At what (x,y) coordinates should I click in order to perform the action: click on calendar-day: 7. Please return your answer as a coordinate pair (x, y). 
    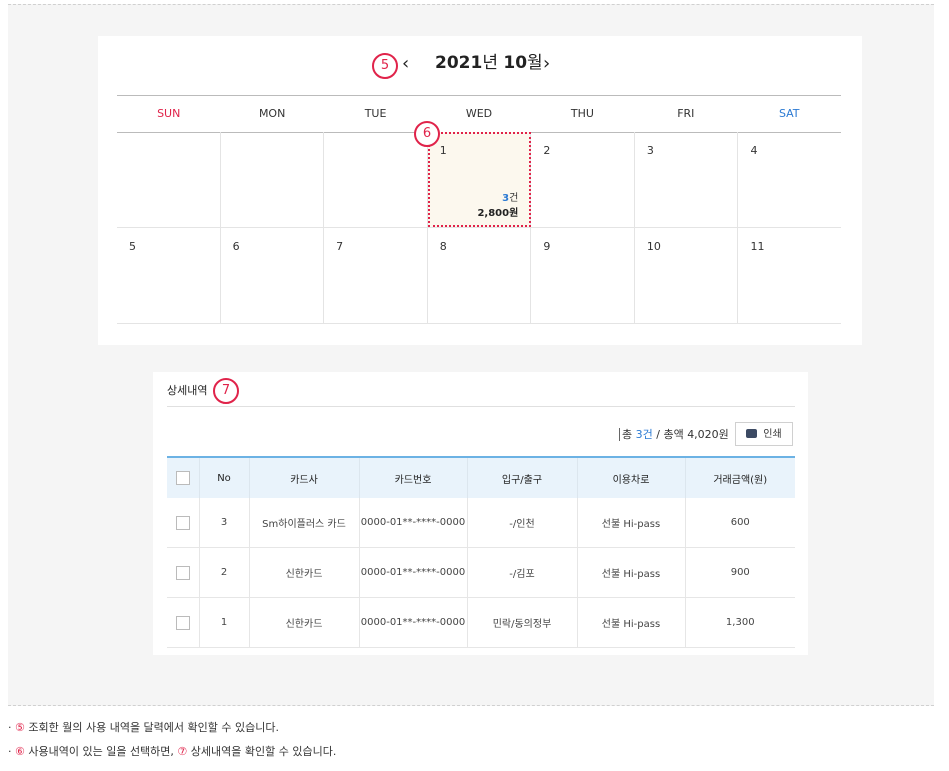
    Looking at the image, I should click on (376, 275).